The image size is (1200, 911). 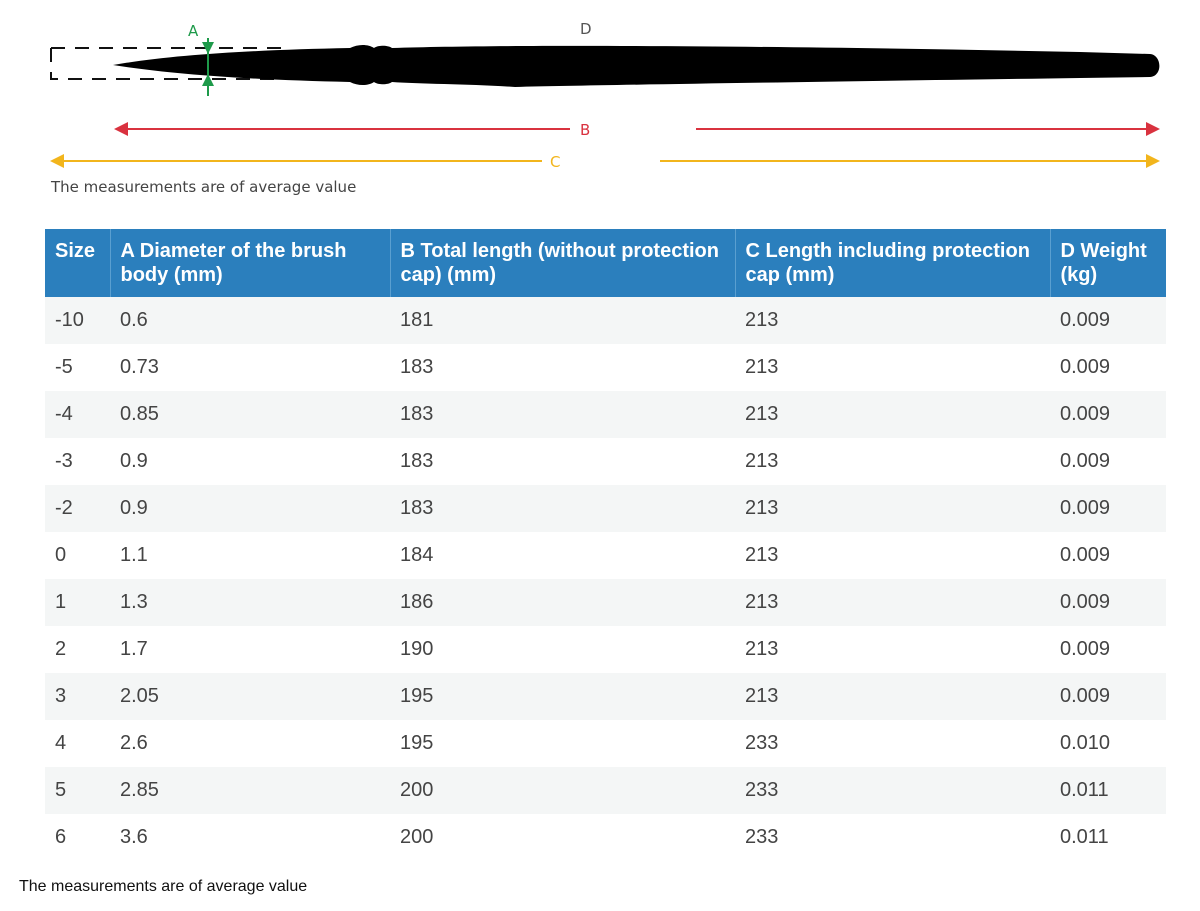 I want to click on table-row: 2 1.7 190 213 0.009, so click(x=605, y=649).